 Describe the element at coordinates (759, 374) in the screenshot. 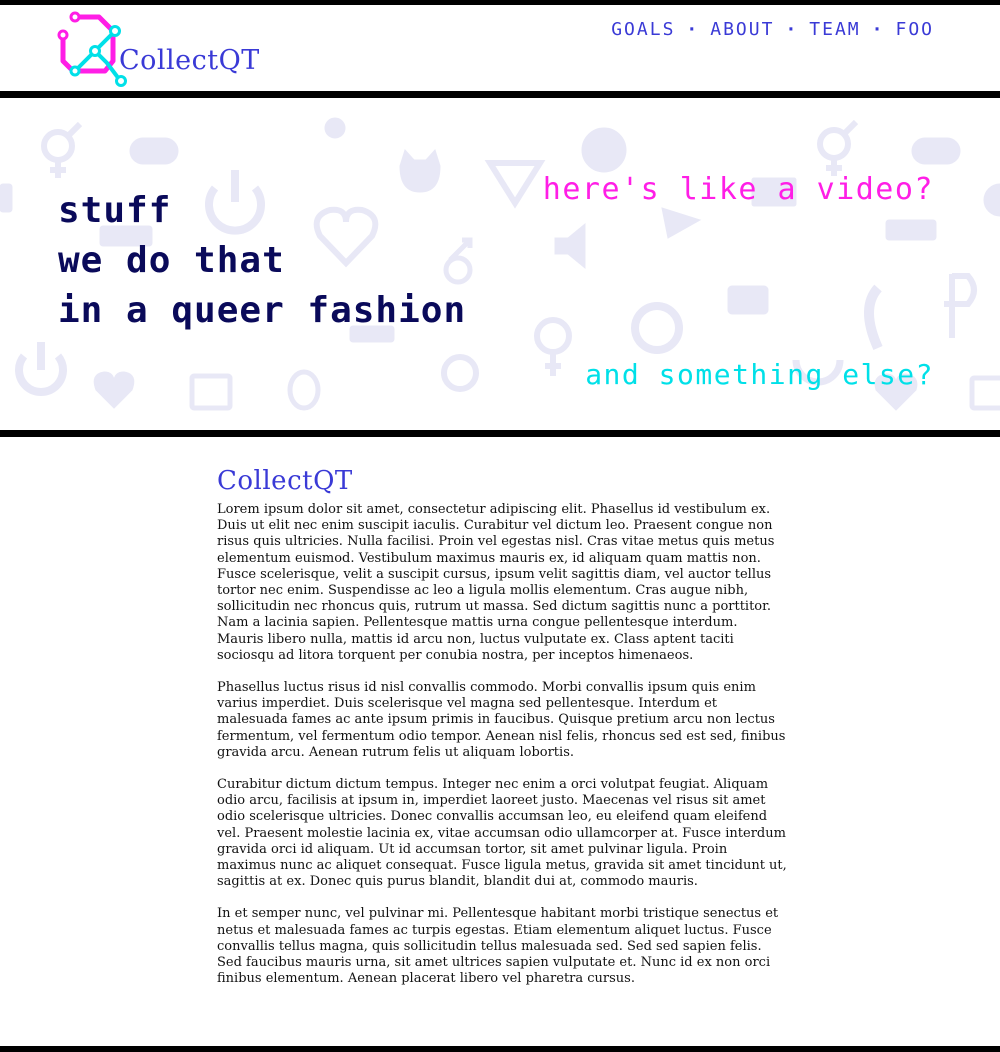

I see `hero-else-text: and something else?` at that location.